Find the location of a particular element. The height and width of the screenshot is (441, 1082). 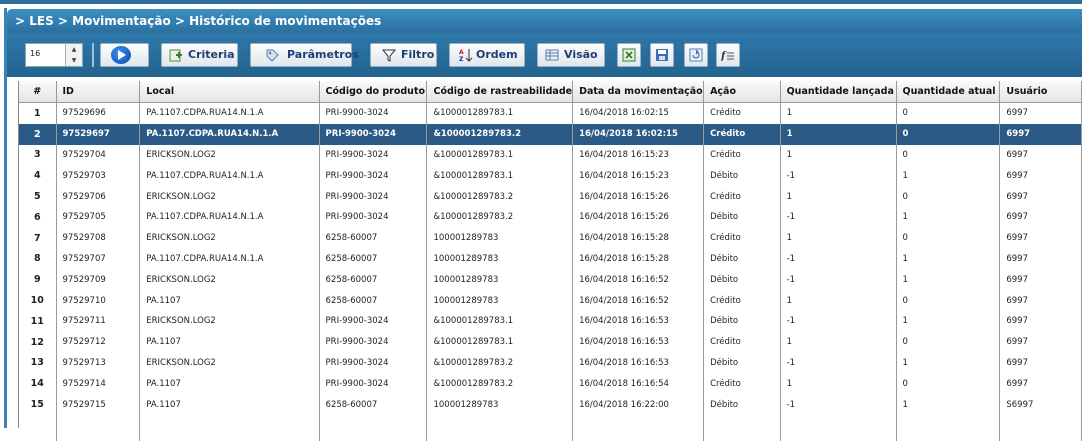

row-id: 97529705 is located at coordinates (98, 217).